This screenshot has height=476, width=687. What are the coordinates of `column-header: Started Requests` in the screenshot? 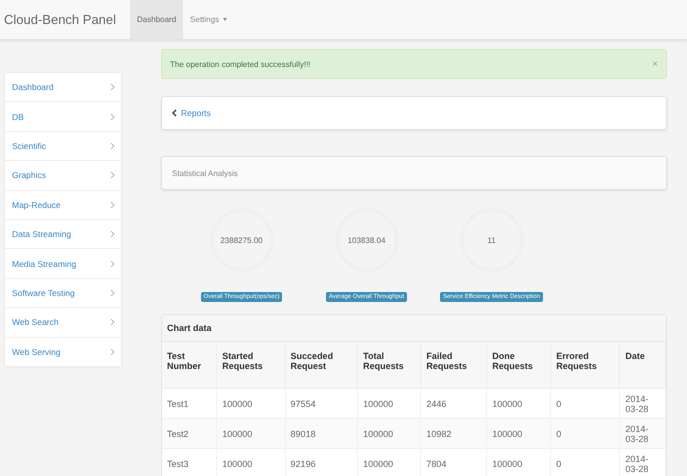 It's located at (251, 365).